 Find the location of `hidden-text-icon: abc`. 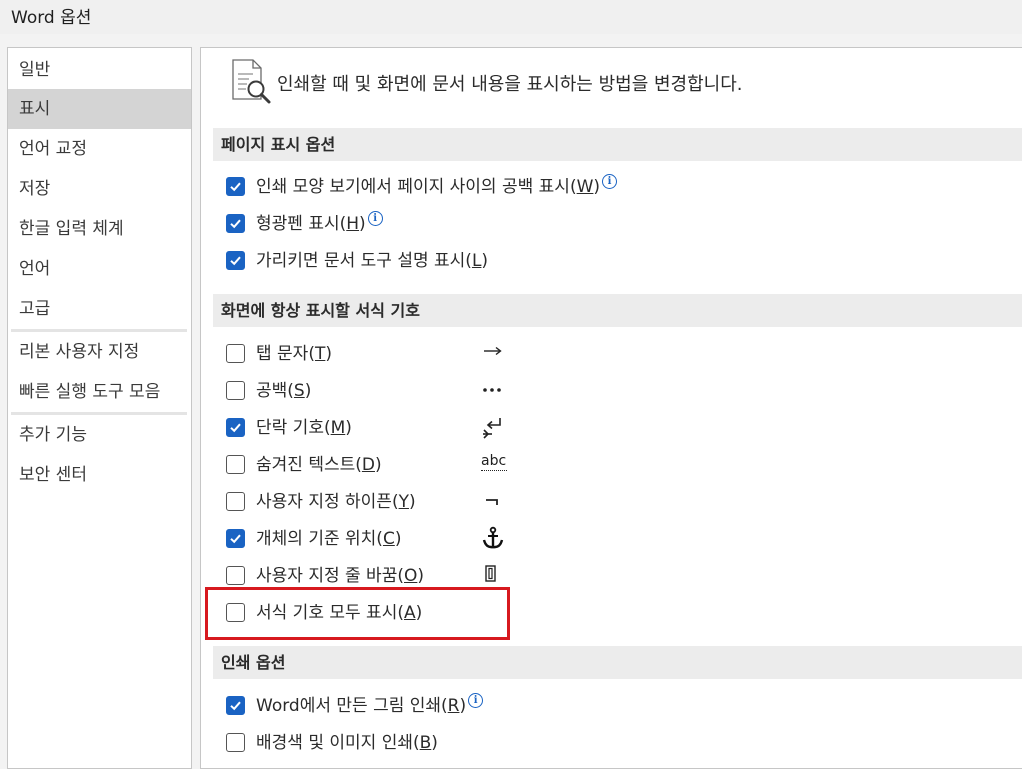

hidden-text-icon: abc is located at coordinates (494, 462).